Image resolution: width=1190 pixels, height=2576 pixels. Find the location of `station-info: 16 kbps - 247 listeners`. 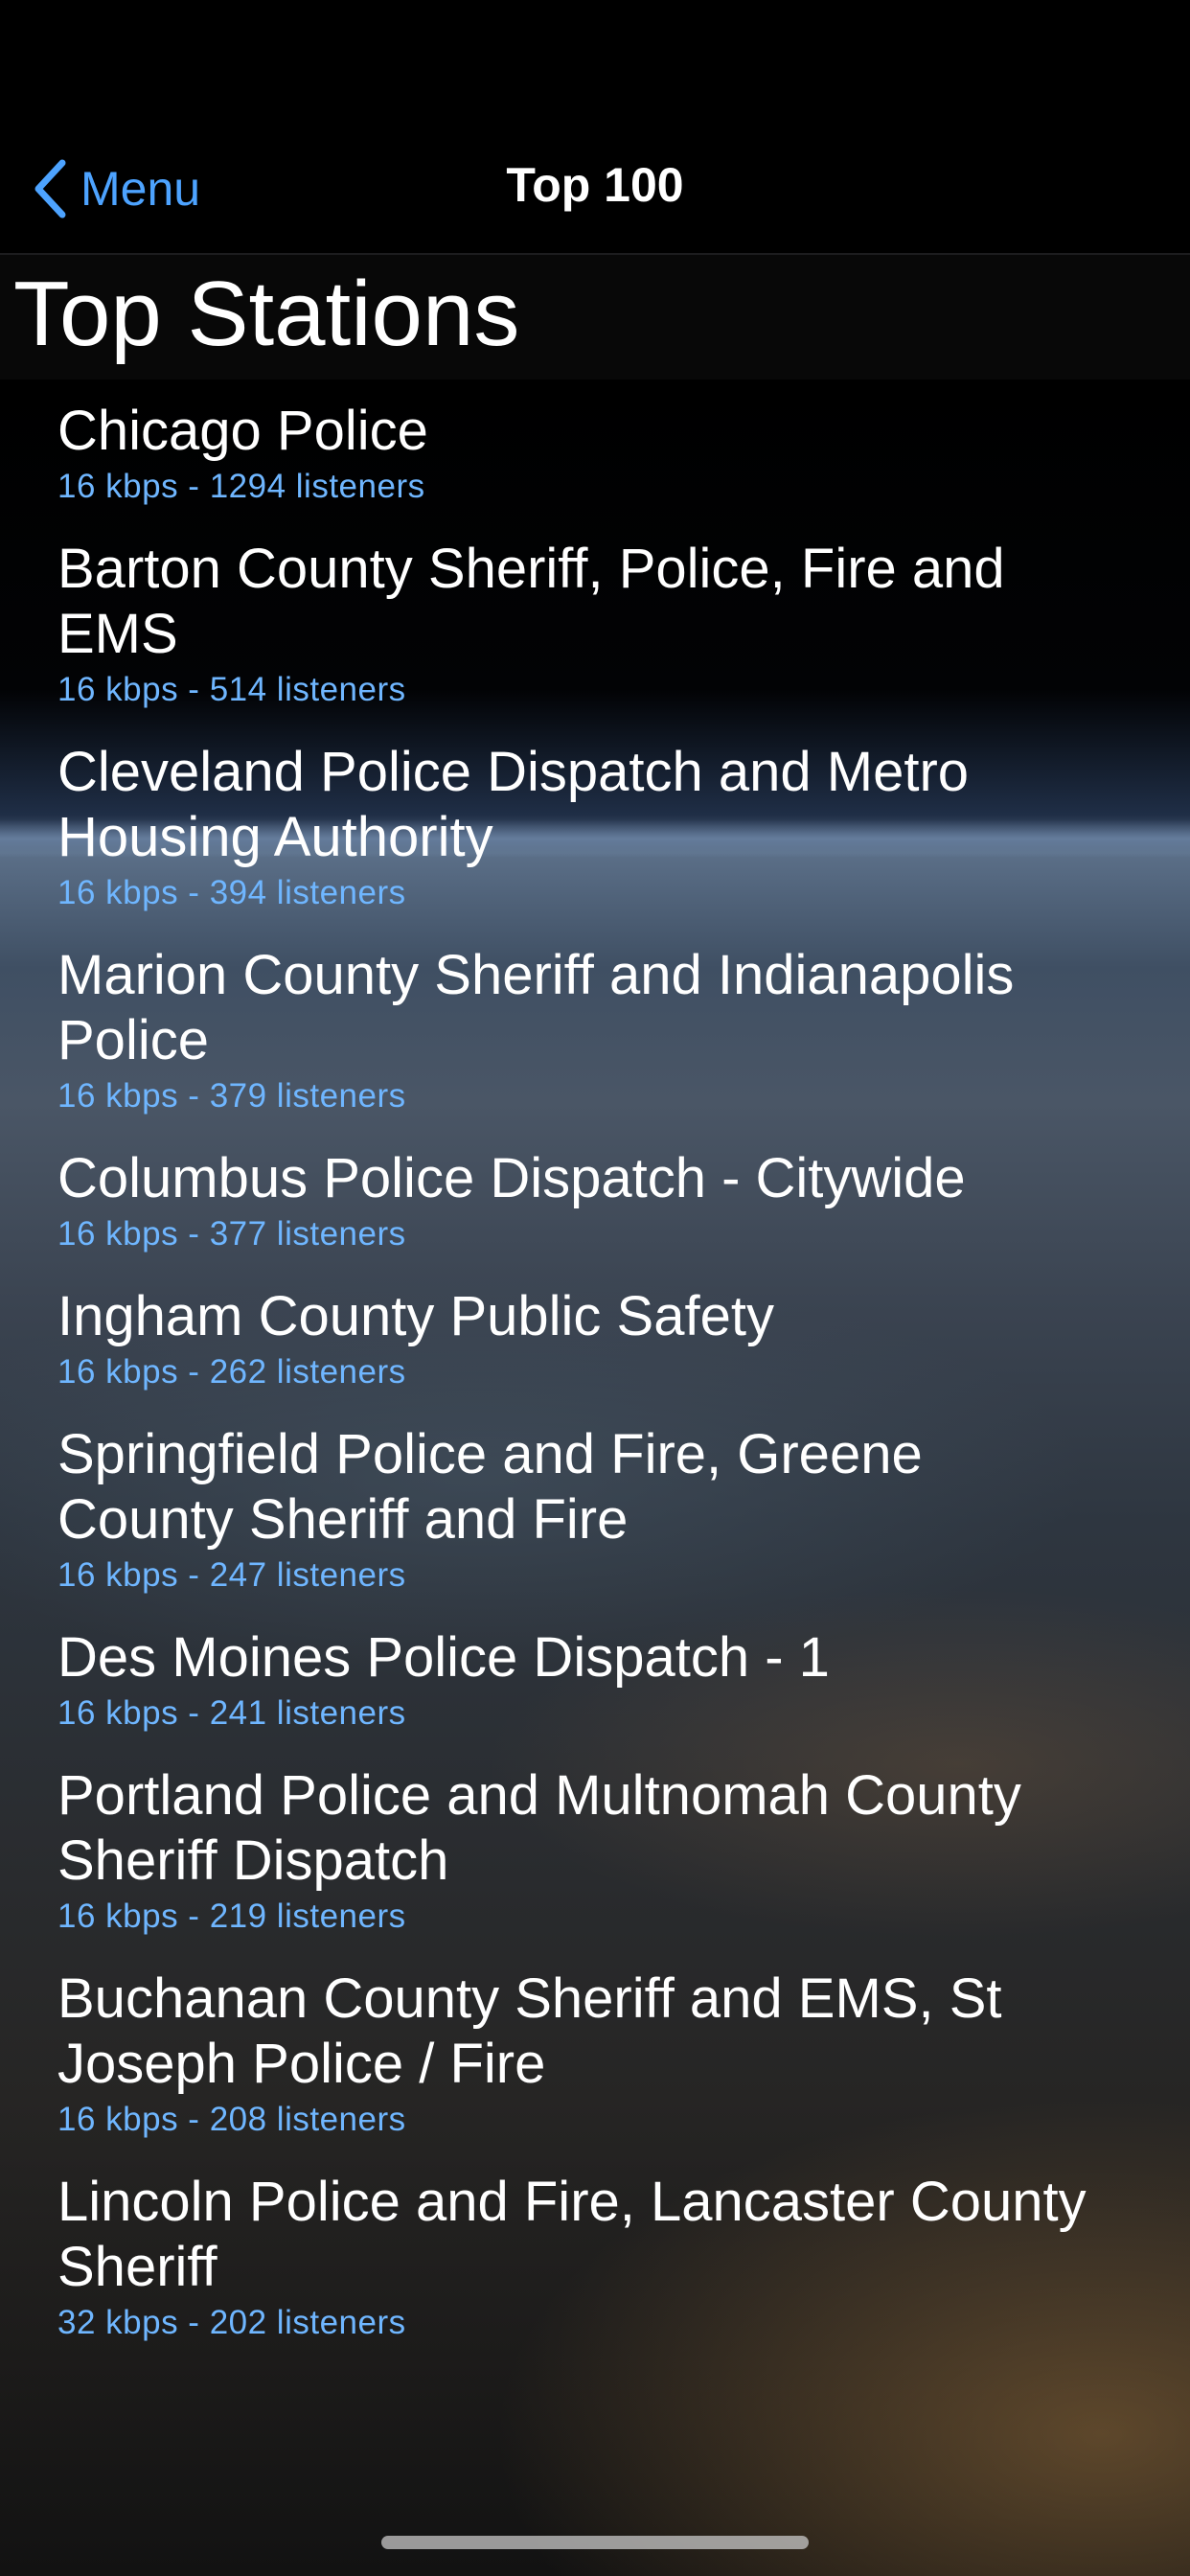

station-info: 16 kbps - 247 listeners is located at coordinates (232, 1575).